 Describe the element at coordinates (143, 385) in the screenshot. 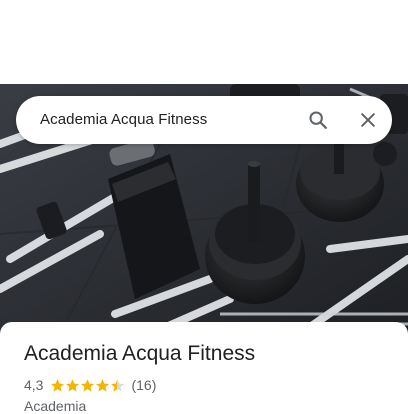

I see `review-count: (16)` at that location.